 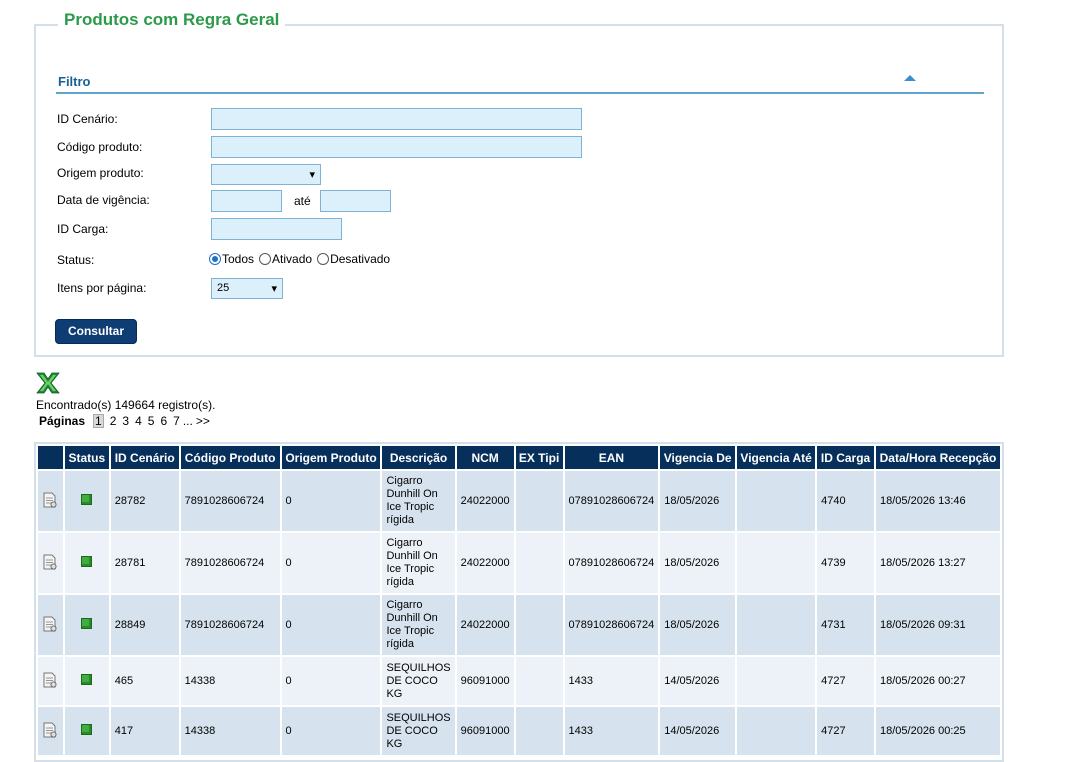 I want to click on data-vigencia-ate-input, so click(x=355, y=201).